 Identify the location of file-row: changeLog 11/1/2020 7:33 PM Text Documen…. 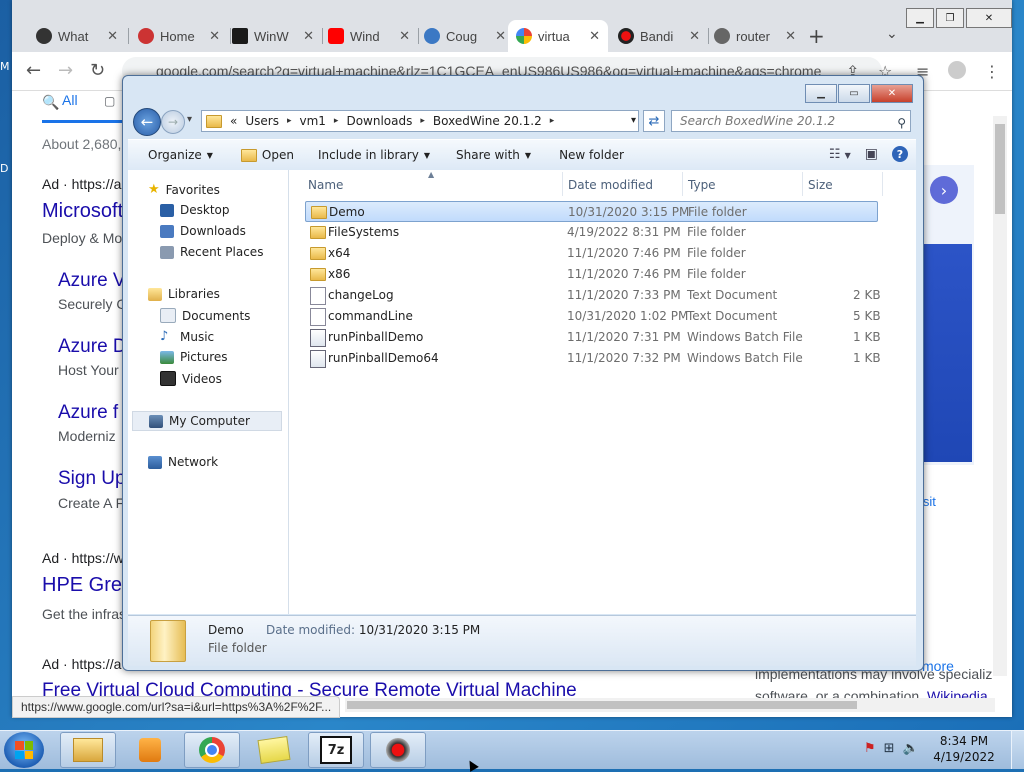
(593, 295).